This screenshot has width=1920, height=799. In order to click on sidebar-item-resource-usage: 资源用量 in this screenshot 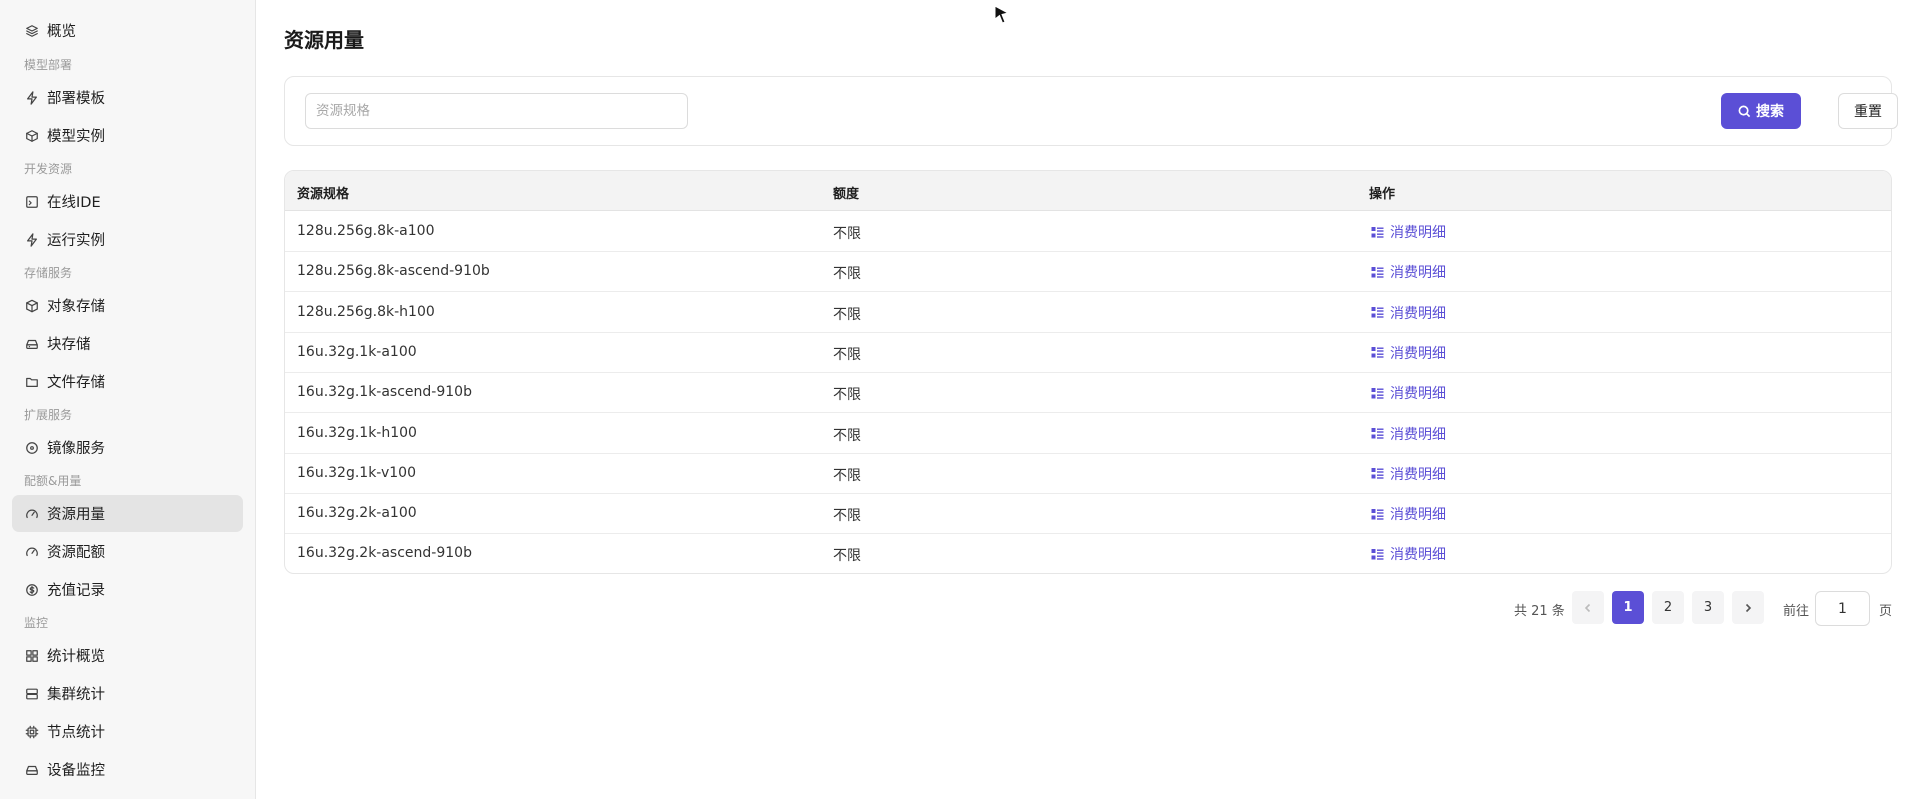, I will do `click(127, 513)`.